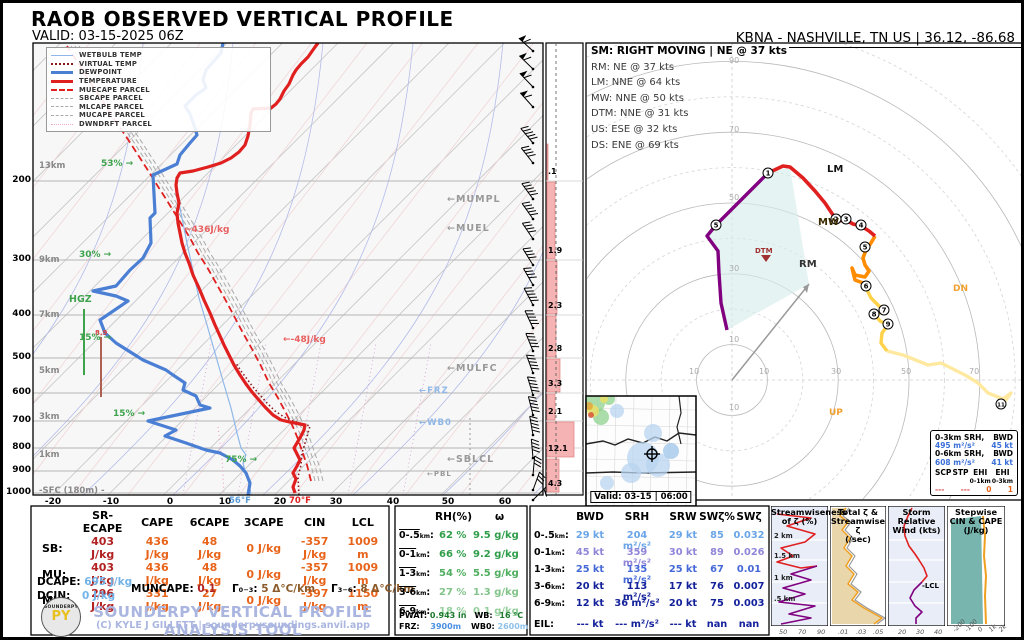  Describe the element at coordinates (110, 55) in the screenshot. I see `legend-label: WETBULB TEMP` at that location.